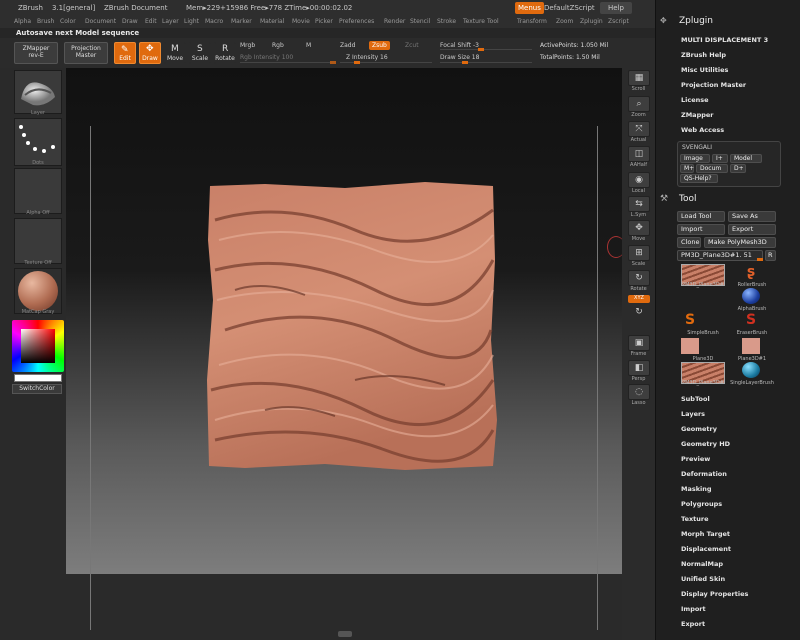 This screenshot has height=640, width=800. Describe the element at coordinates (564, 21) in the screenshot. I see `menu-zoom: Zoom` at that location.